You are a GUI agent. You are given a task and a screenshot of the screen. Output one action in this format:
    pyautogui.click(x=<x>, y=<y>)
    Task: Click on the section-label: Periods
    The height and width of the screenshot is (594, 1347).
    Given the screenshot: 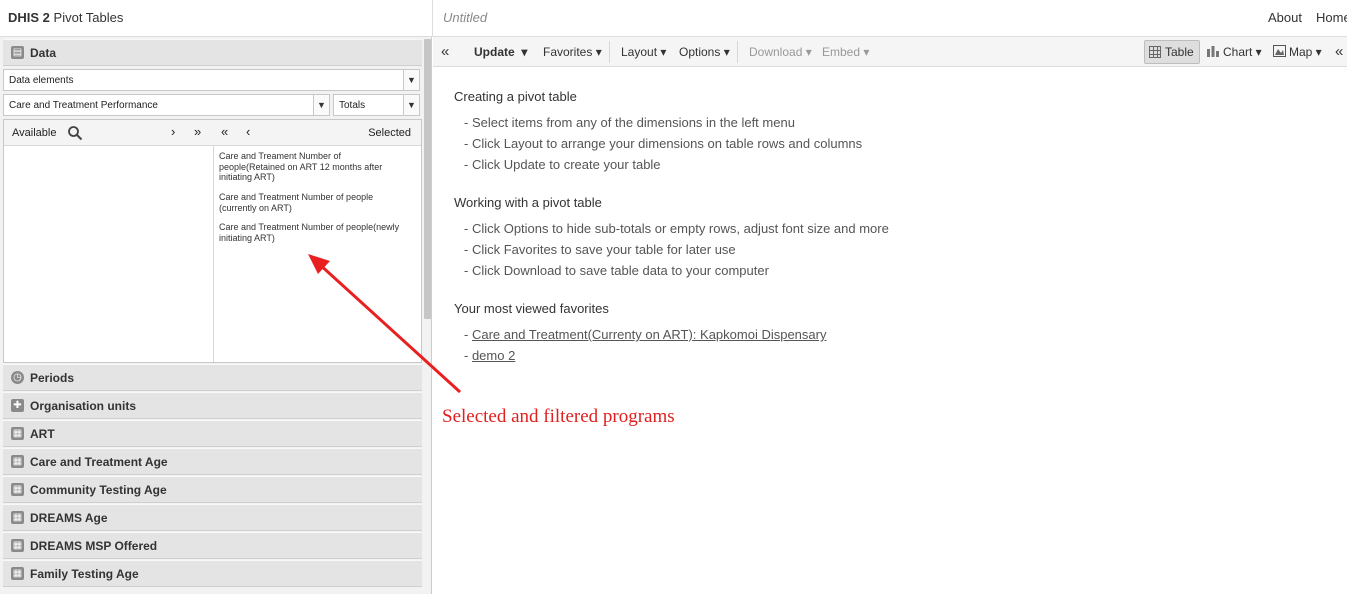 What is the action you would take?
    pyautogui.click(x=52, y=378)
    